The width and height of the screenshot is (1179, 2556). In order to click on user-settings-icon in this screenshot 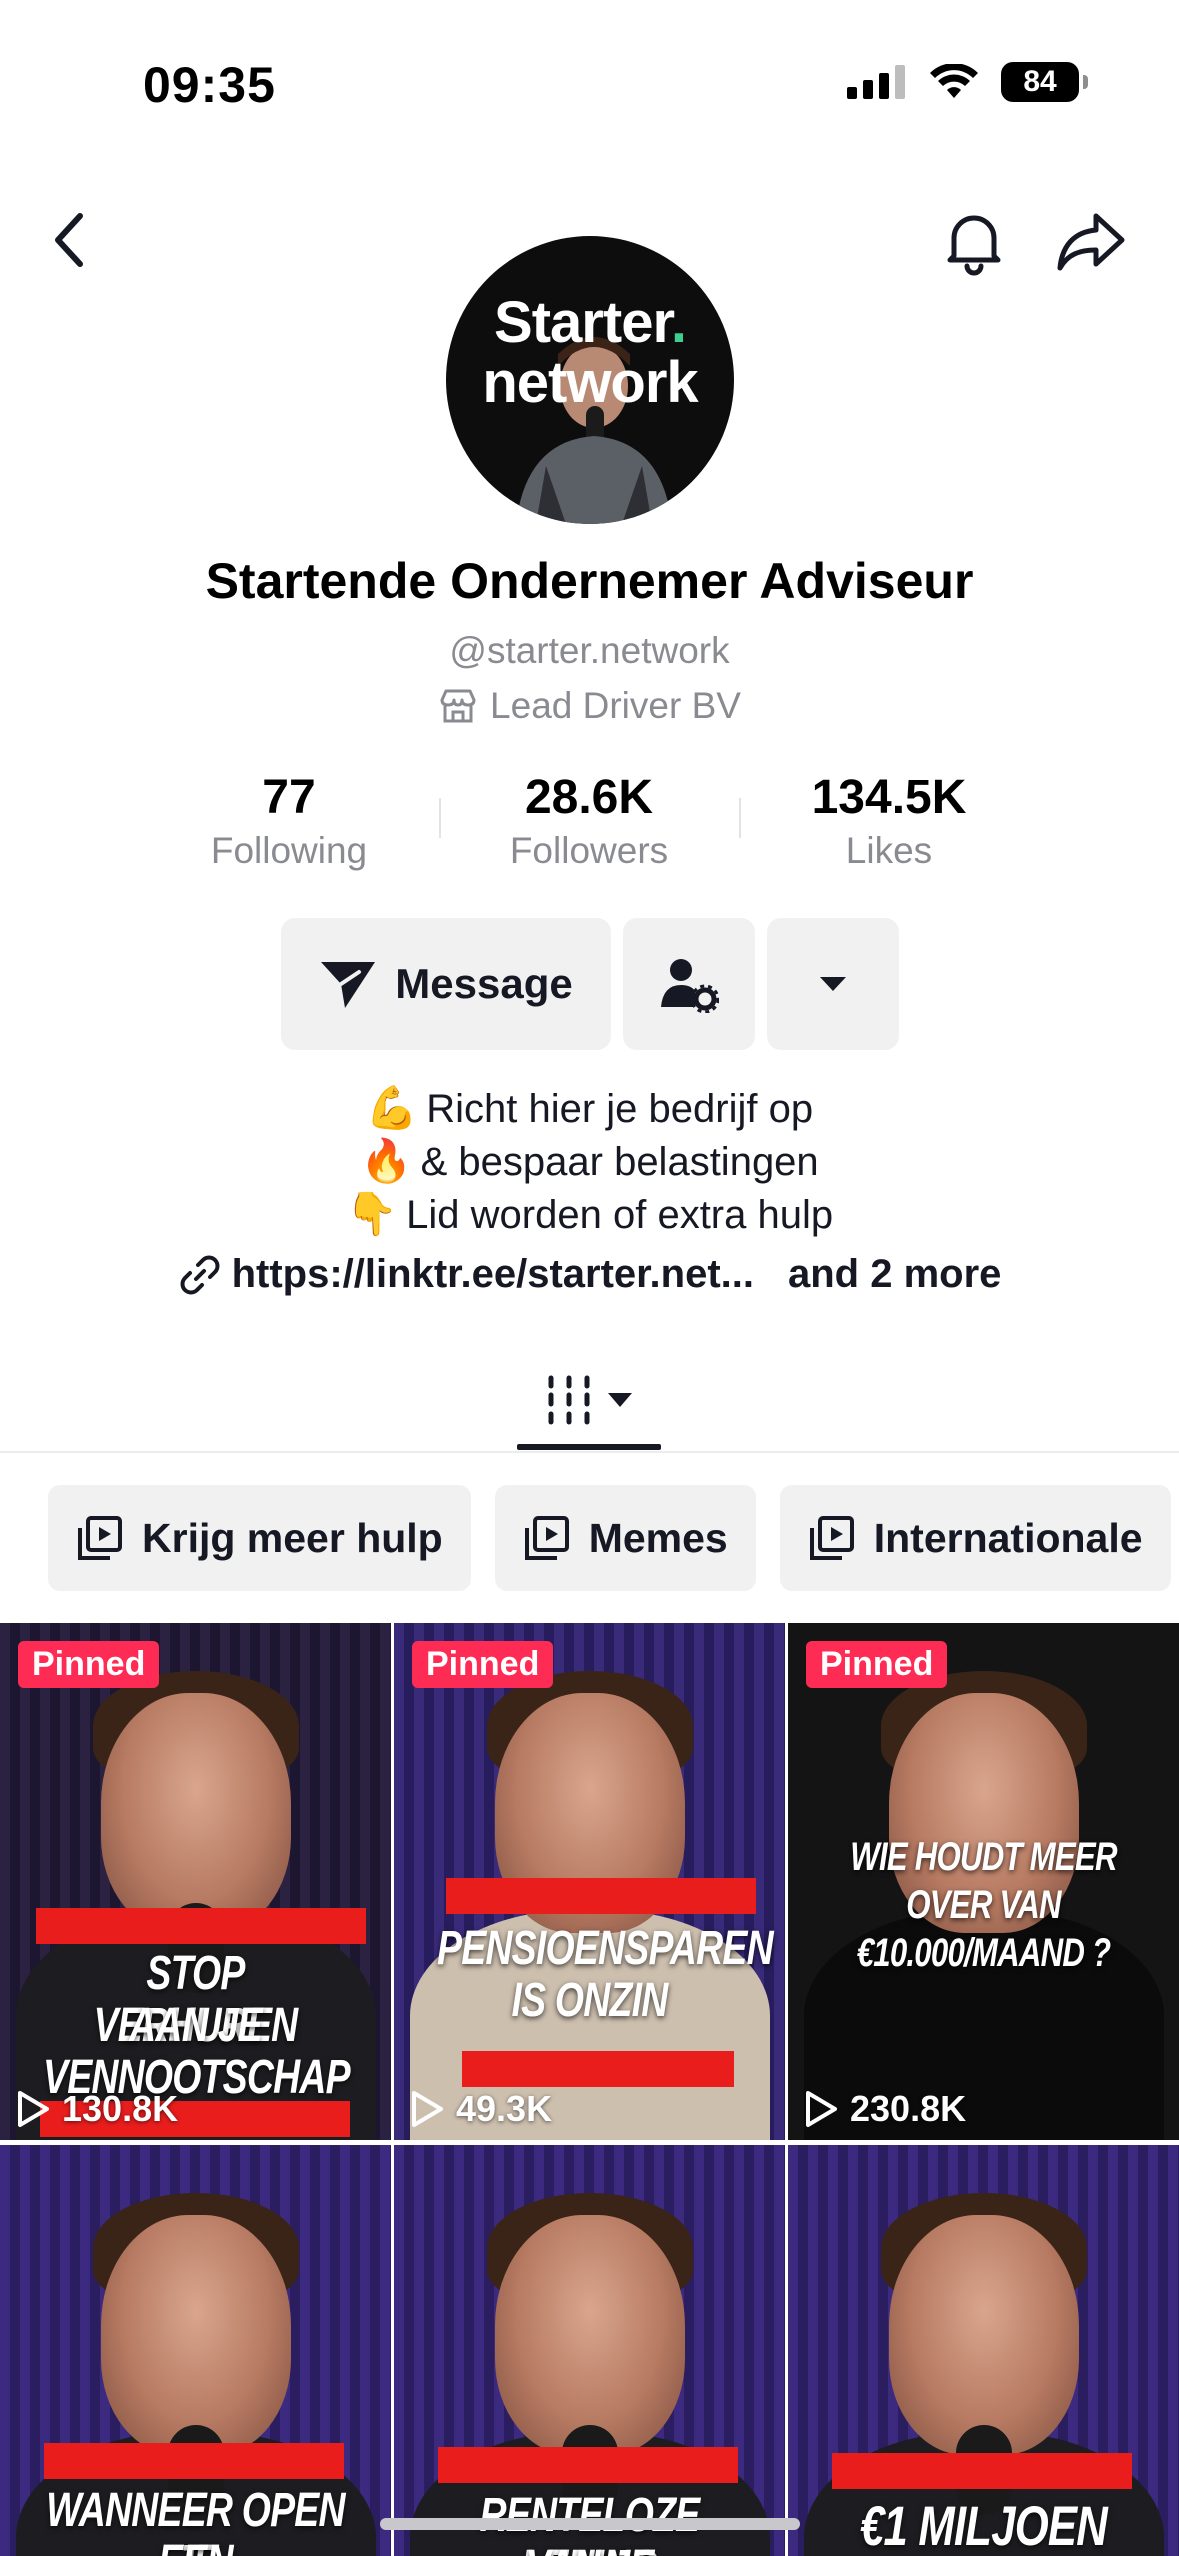, I will do `click(690, 986)`.